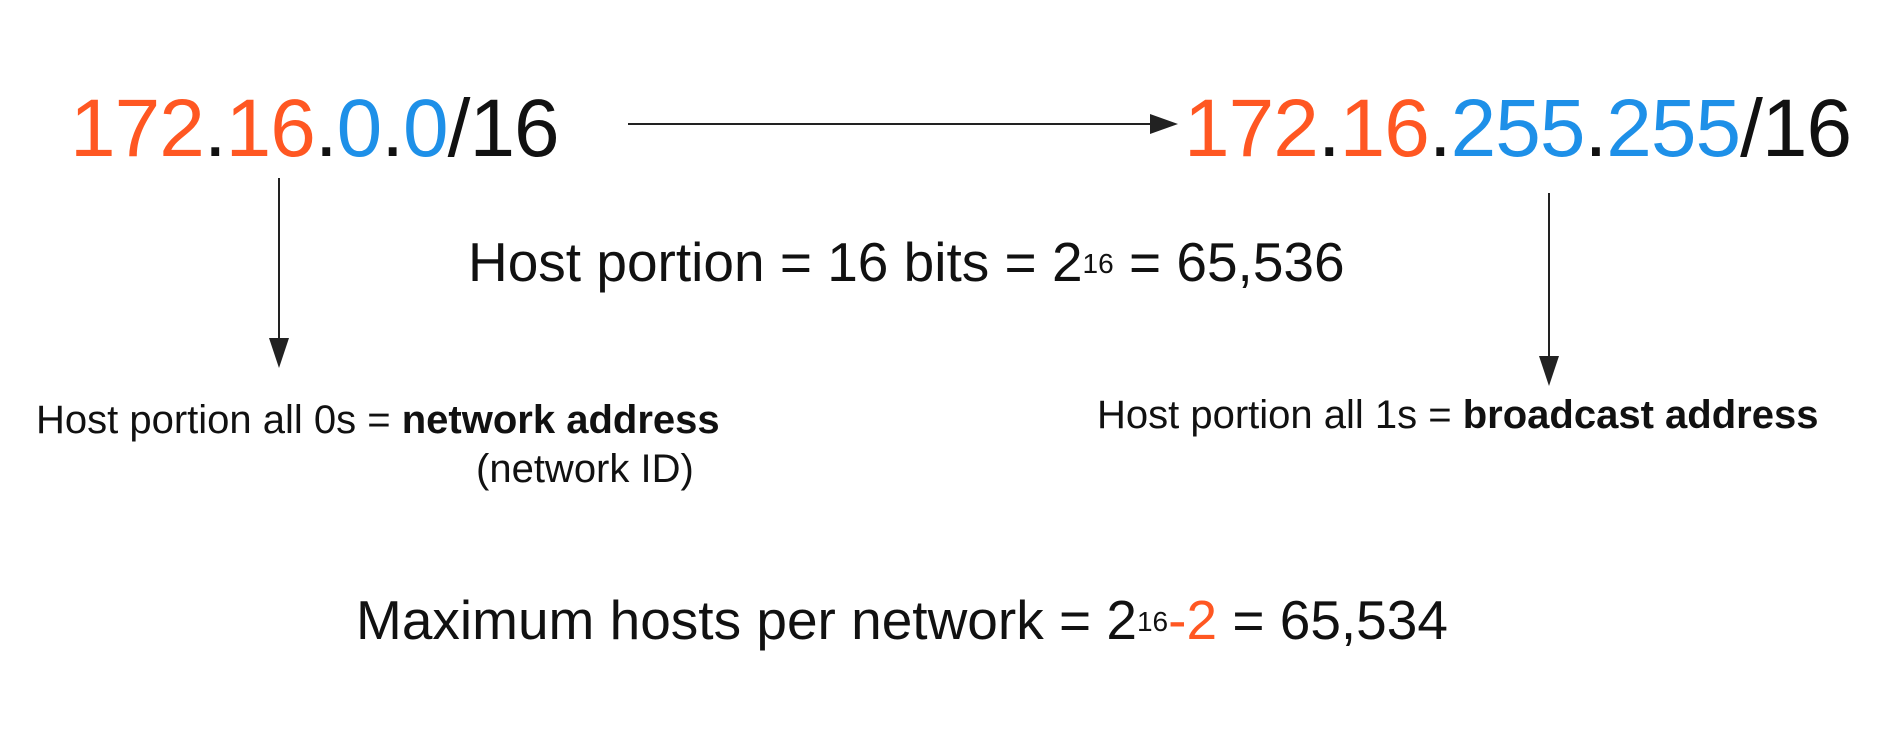  Describe the element at coordinates (1164, 124) in the screenshot. I see `horizontal-arrowhead` at that location.